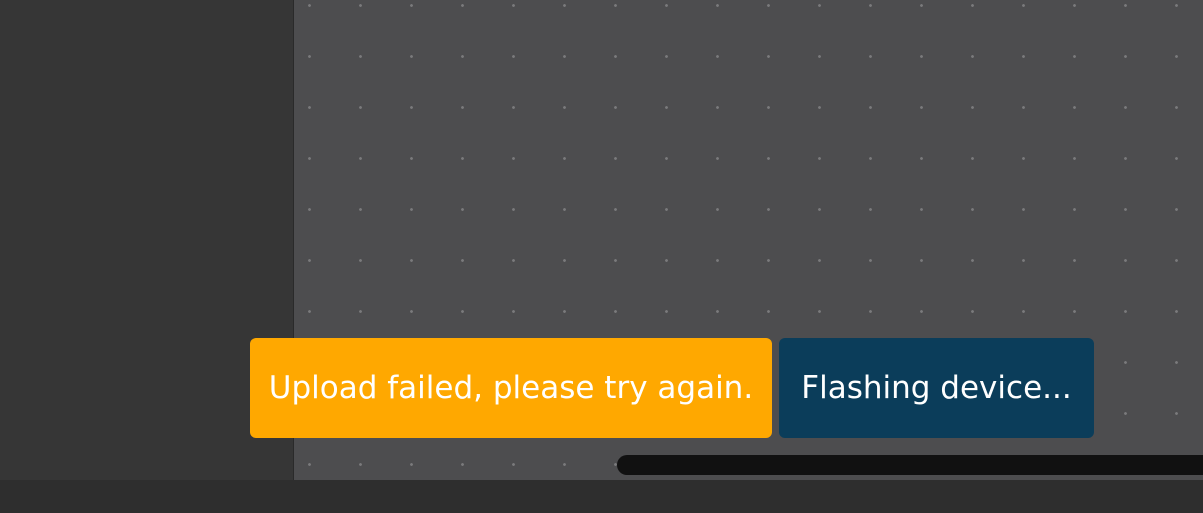 This screenshot has height=513, width=1203. Describe the element at coordinates (910, 465) in the screenshot. I see `horizontal-scrollbar` at that location.